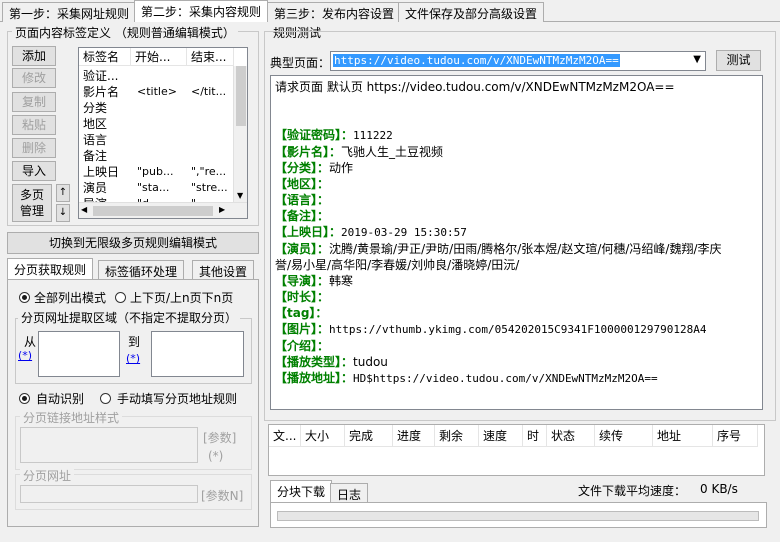  I want to click on tab-log: 日志, so click(349, 493).